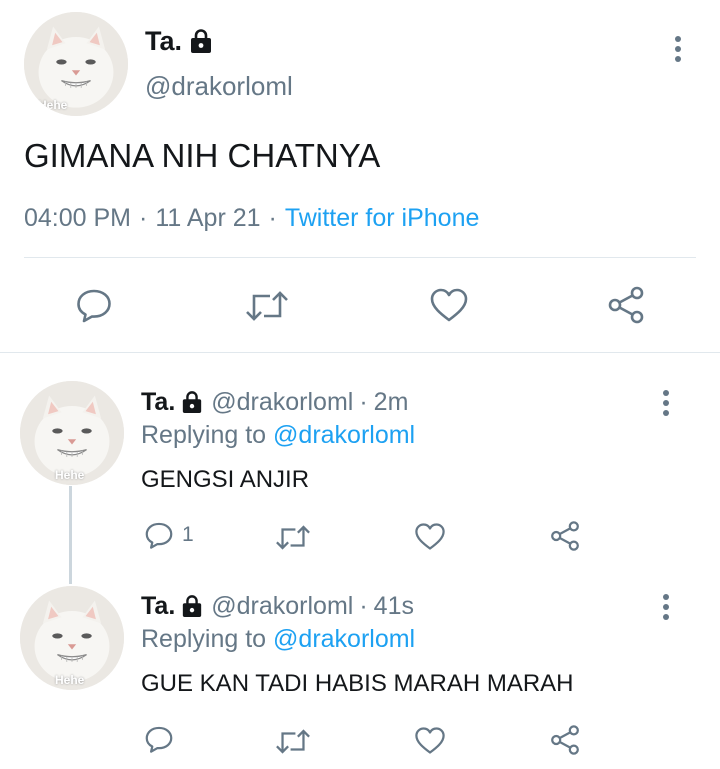  What do you see at coordinates (202, 155) in the screenshot?
I see `tweet-text: GIMANA NIH CHATNYA` at bounding box center [202, 155].